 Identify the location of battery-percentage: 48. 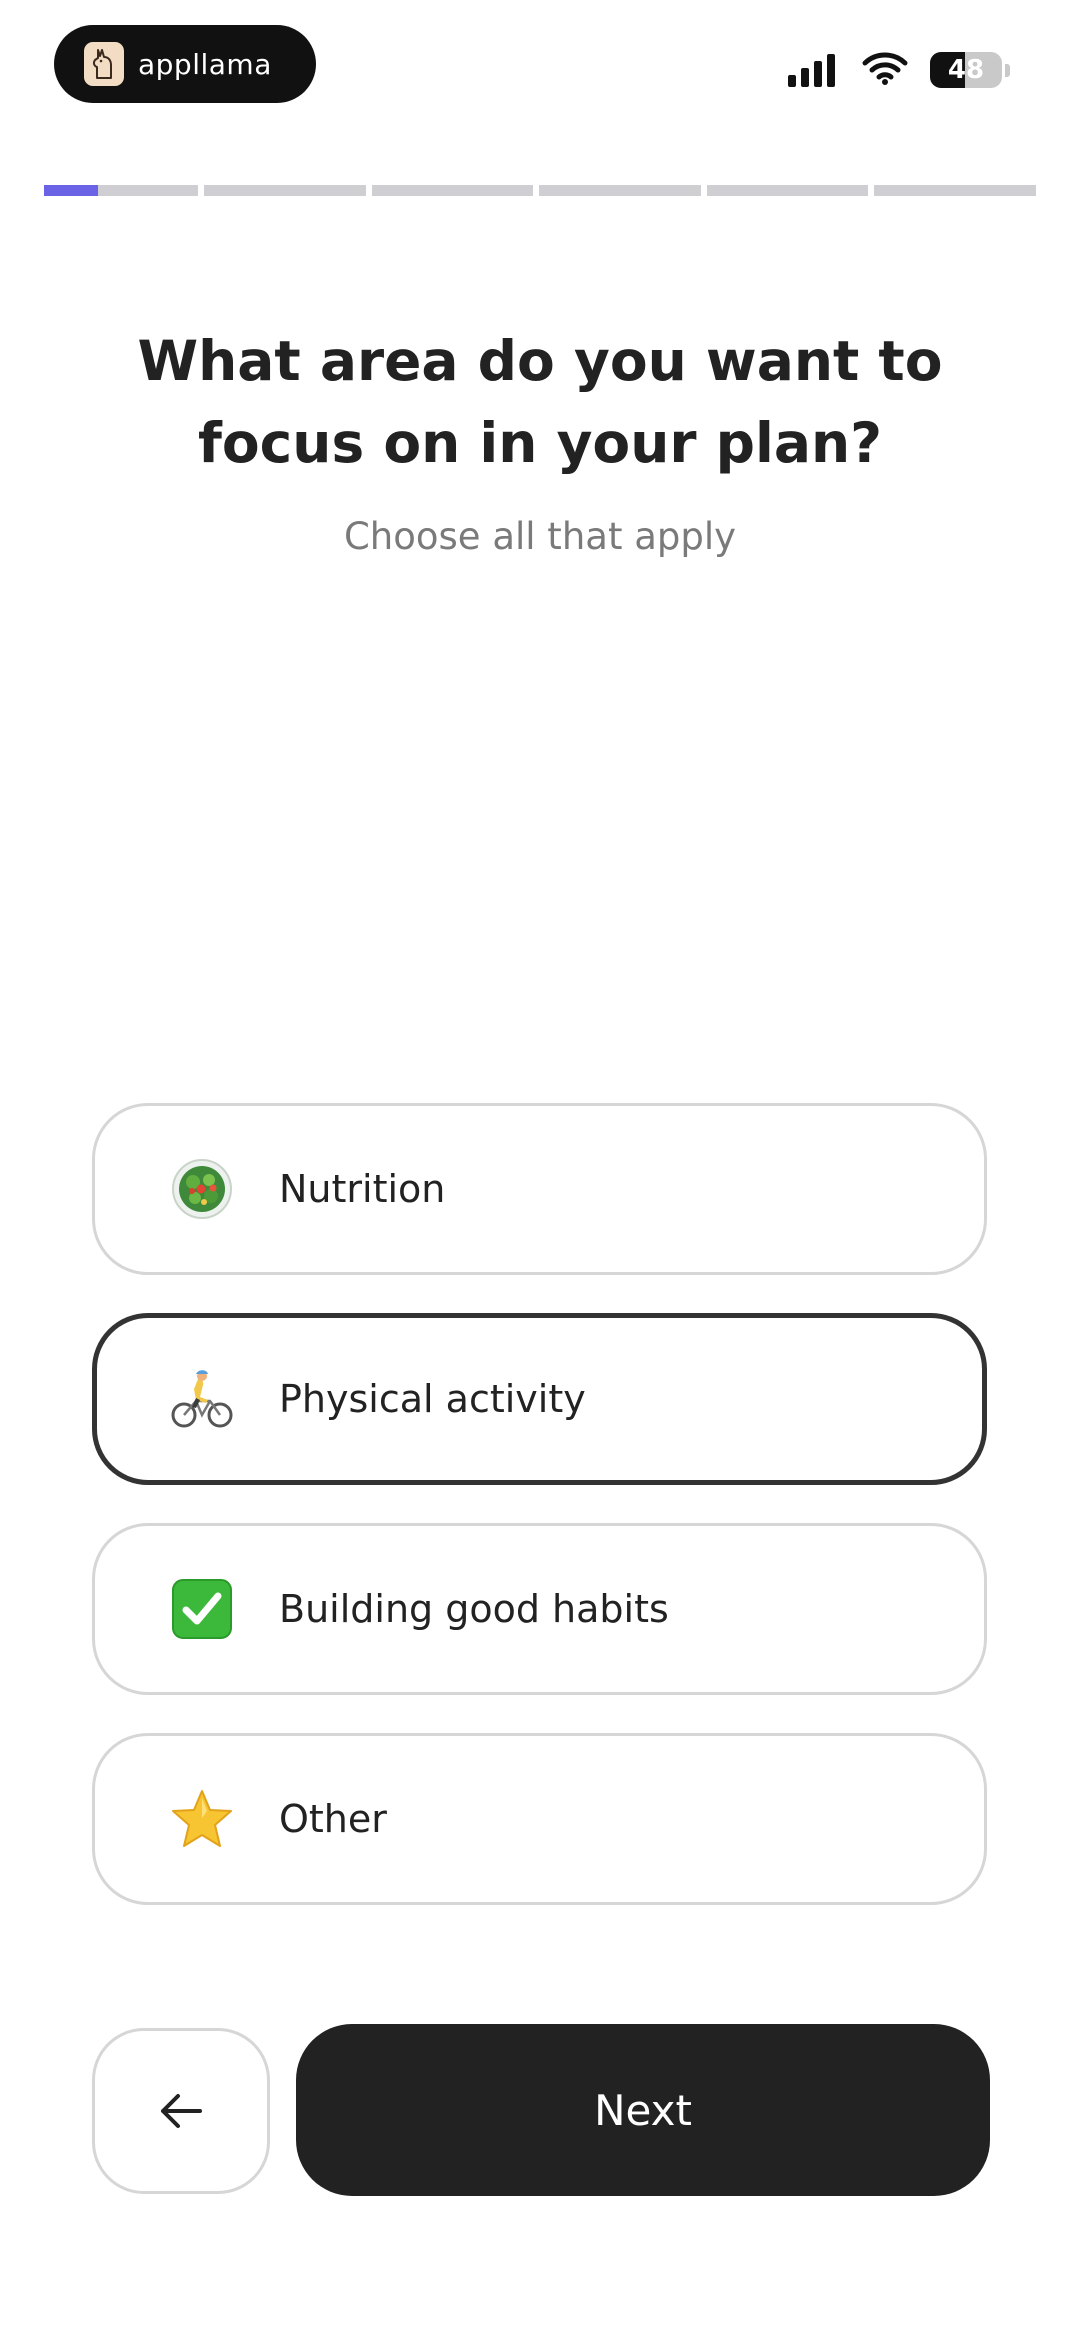
(966, 70).